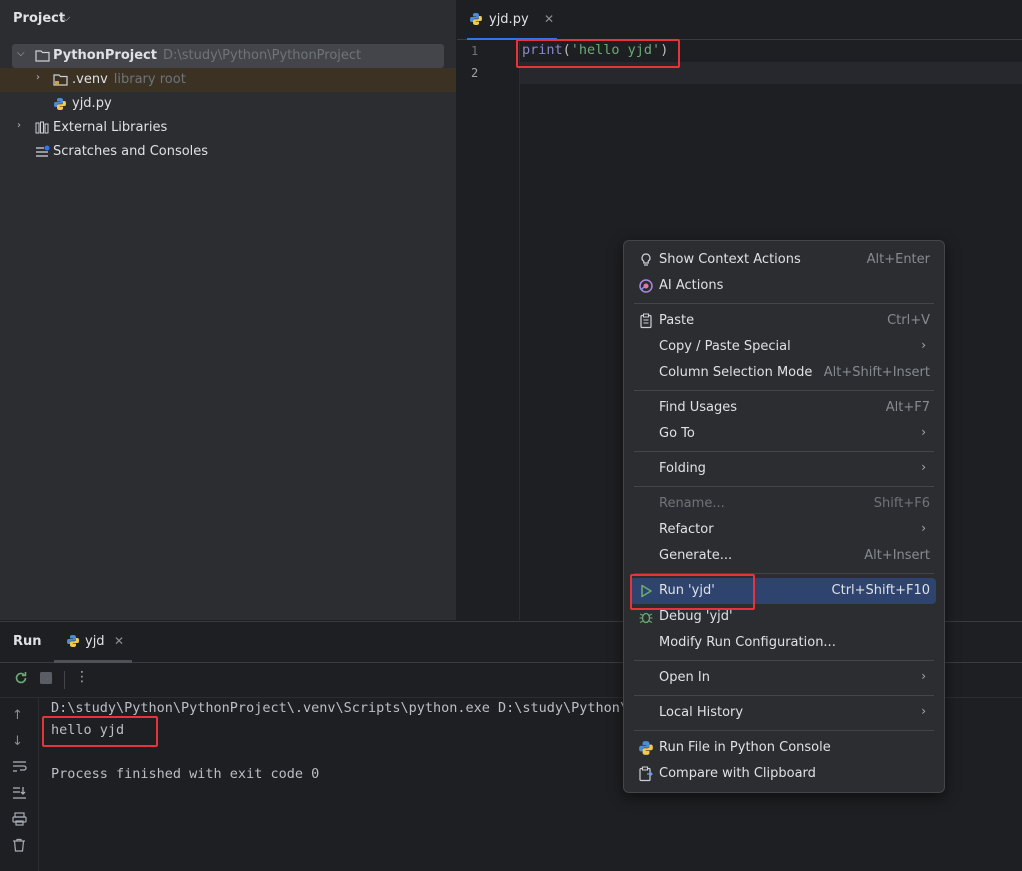 The height and width of the screenshot is (871, 1022). Describe the element at coordinates (19, 784) in the screenshot. I see `run-side-toolbar: ↑ ↓` at that location.